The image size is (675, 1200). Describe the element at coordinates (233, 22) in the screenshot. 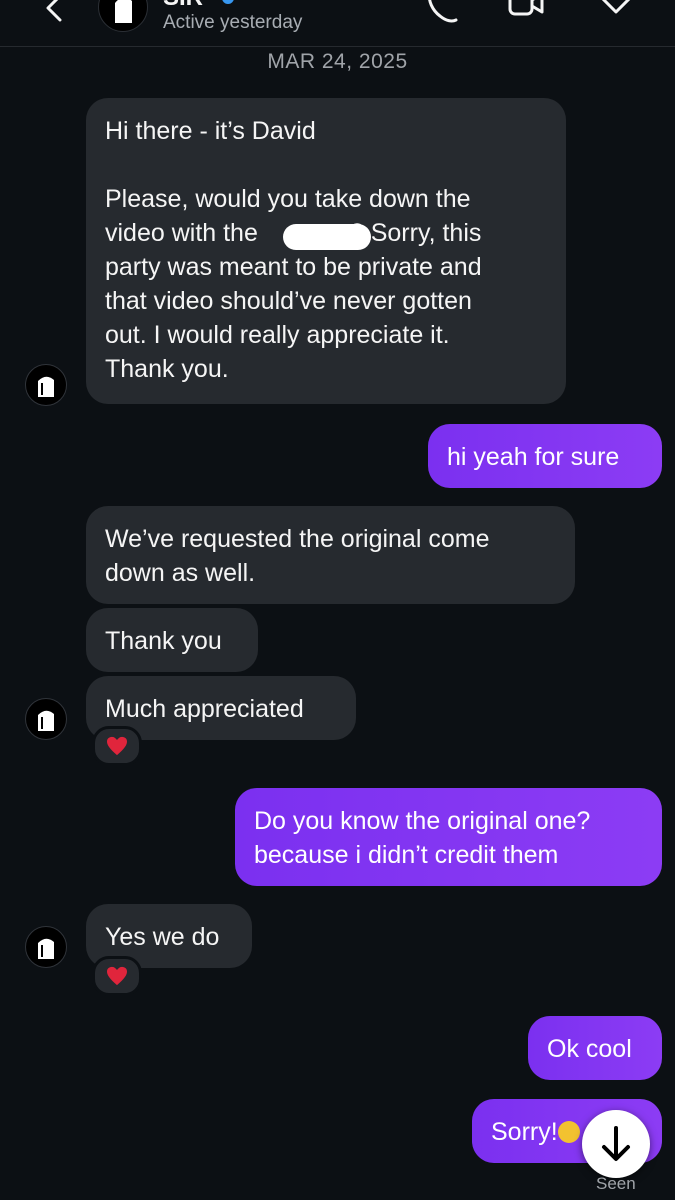

I see `active-status: Active yesterday` at that location.